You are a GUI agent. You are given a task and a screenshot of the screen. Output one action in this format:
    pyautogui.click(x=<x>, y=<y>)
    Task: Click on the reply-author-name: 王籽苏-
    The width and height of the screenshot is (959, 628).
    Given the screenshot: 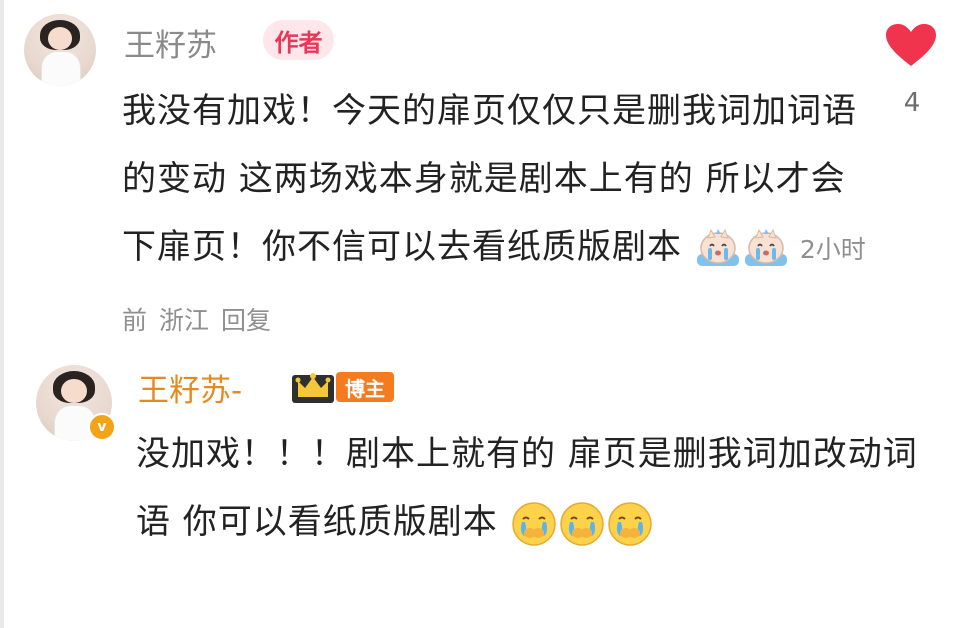 What is the action you would take?
    pyautogui.click(x=190, y=387)
    